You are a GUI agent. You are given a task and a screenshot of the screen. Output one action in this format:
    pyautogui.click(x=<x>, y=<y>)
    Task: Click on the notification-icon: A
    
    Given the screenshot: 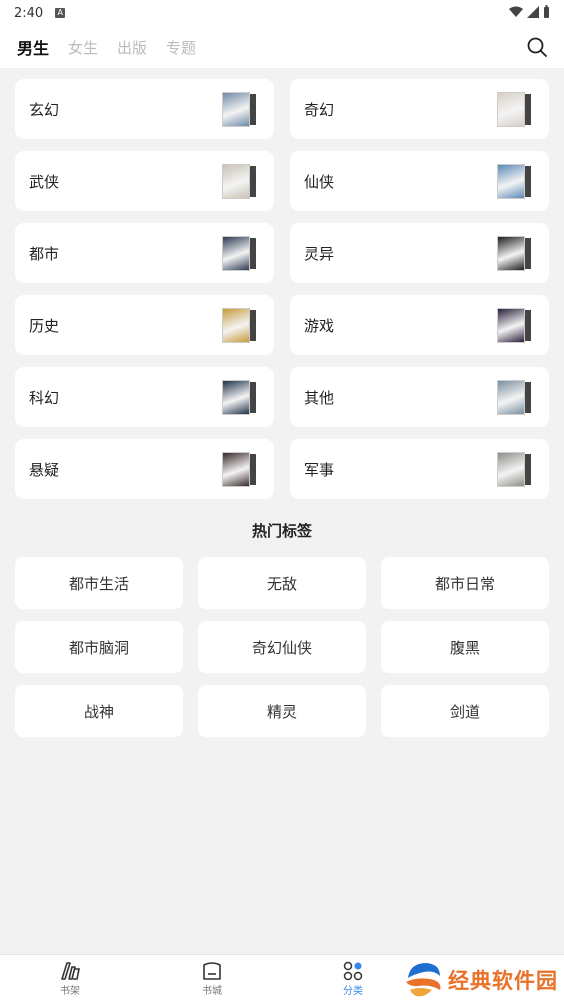 What is the action you would take?
    pyautogui.click(x=60, y=13)
    